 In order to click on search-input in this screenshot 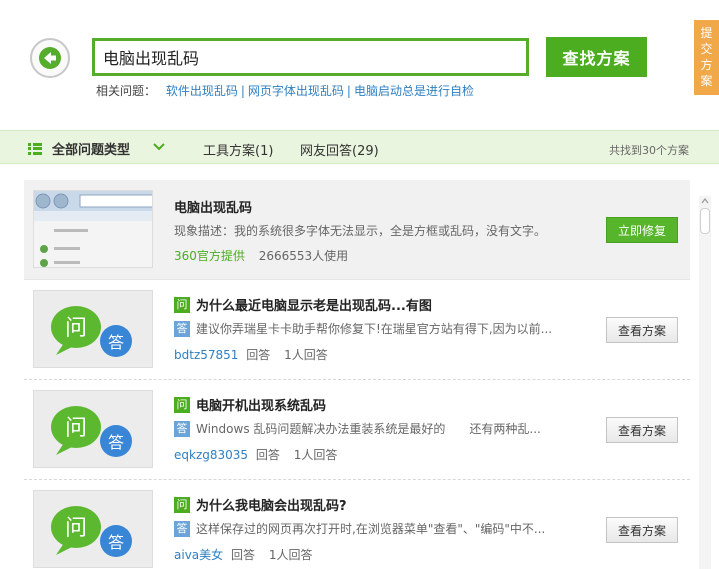, I will do `click(310, 57)`.